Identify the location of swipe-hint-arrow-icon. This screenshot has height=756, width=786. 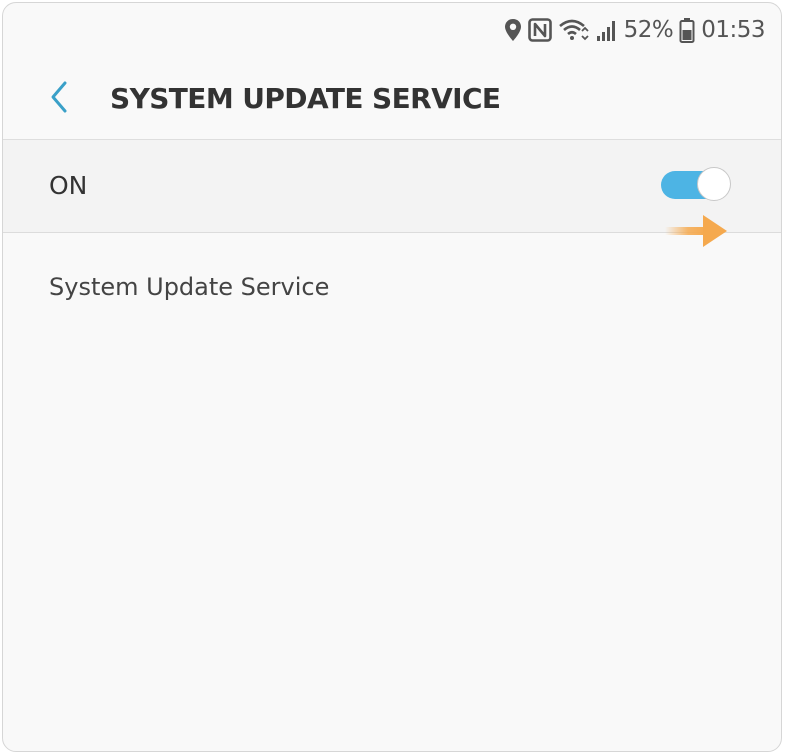
(697, 231).